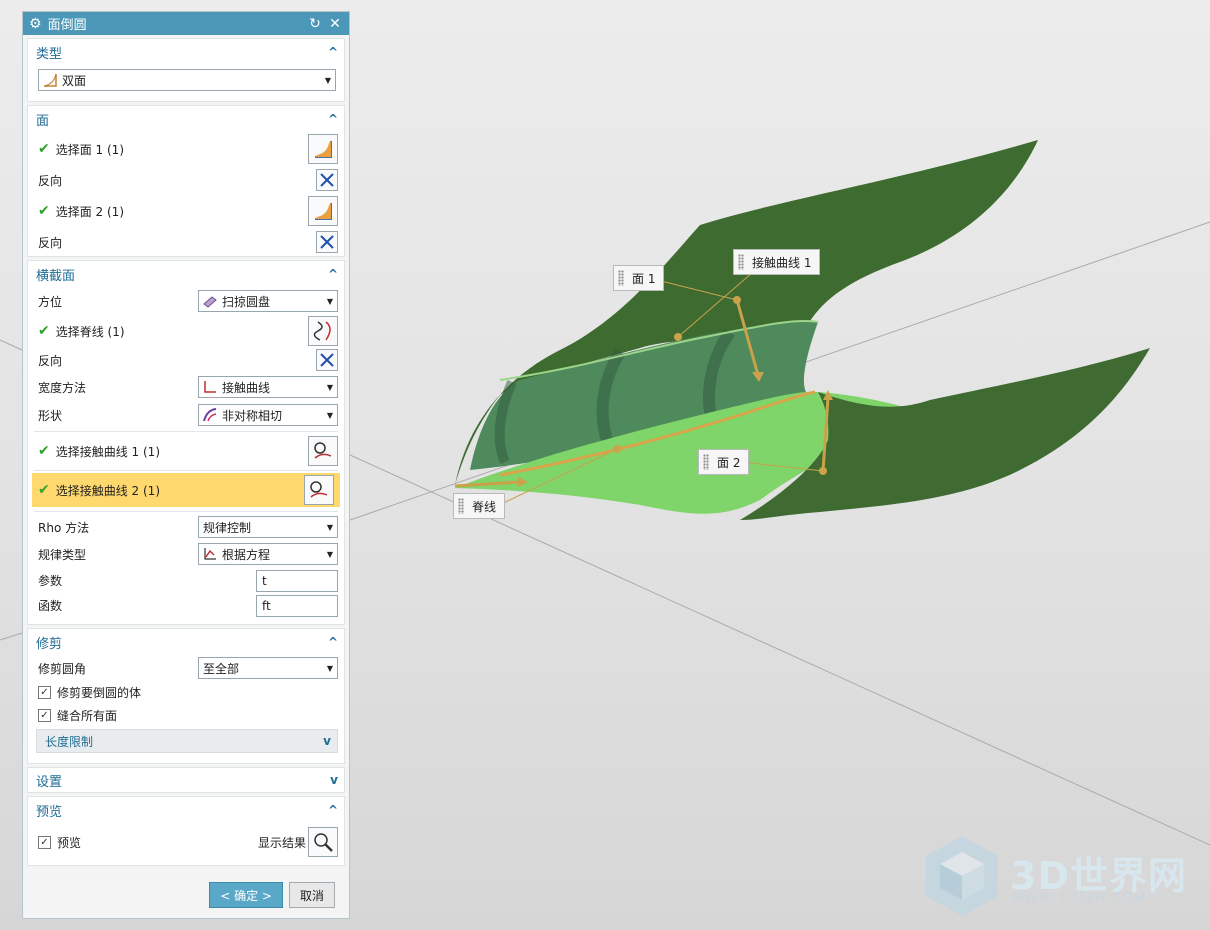  I want to click on gear-icon: ⚙, so click(35, 24).